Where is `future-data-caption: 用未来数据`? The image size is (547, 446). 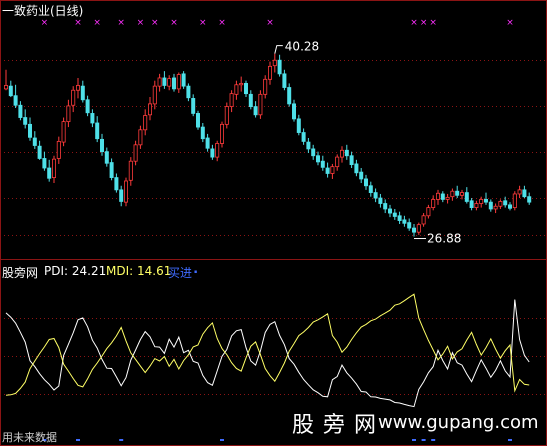
future-data-caption: 用未来数据 is located at coordinates (29, 437).